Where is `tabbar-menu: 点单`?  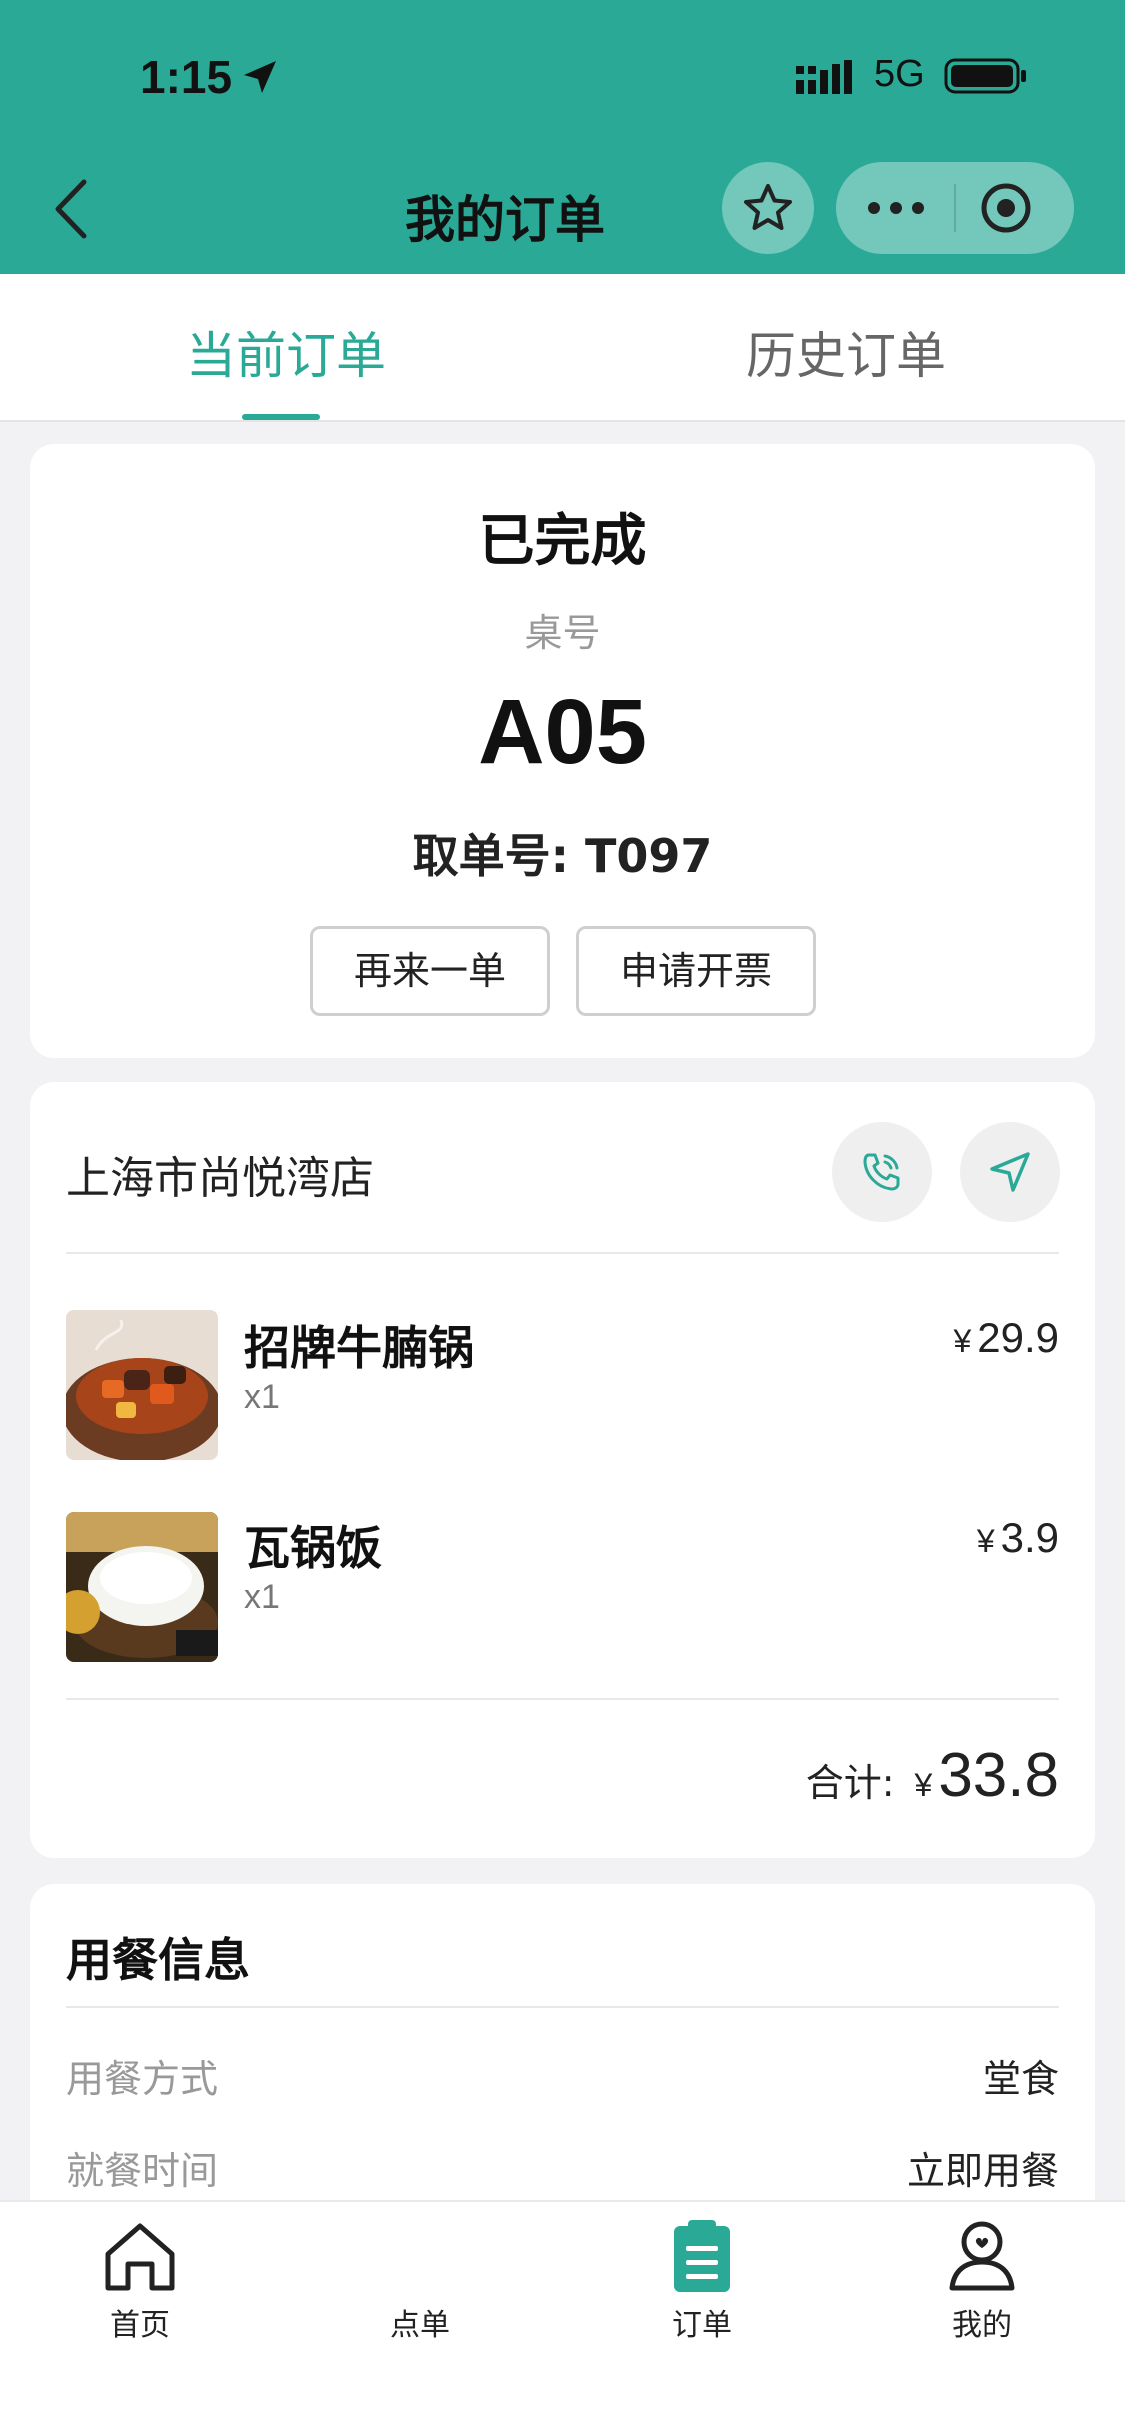
tabbar-menu: 点单 is located at coordinates (420, 2281).